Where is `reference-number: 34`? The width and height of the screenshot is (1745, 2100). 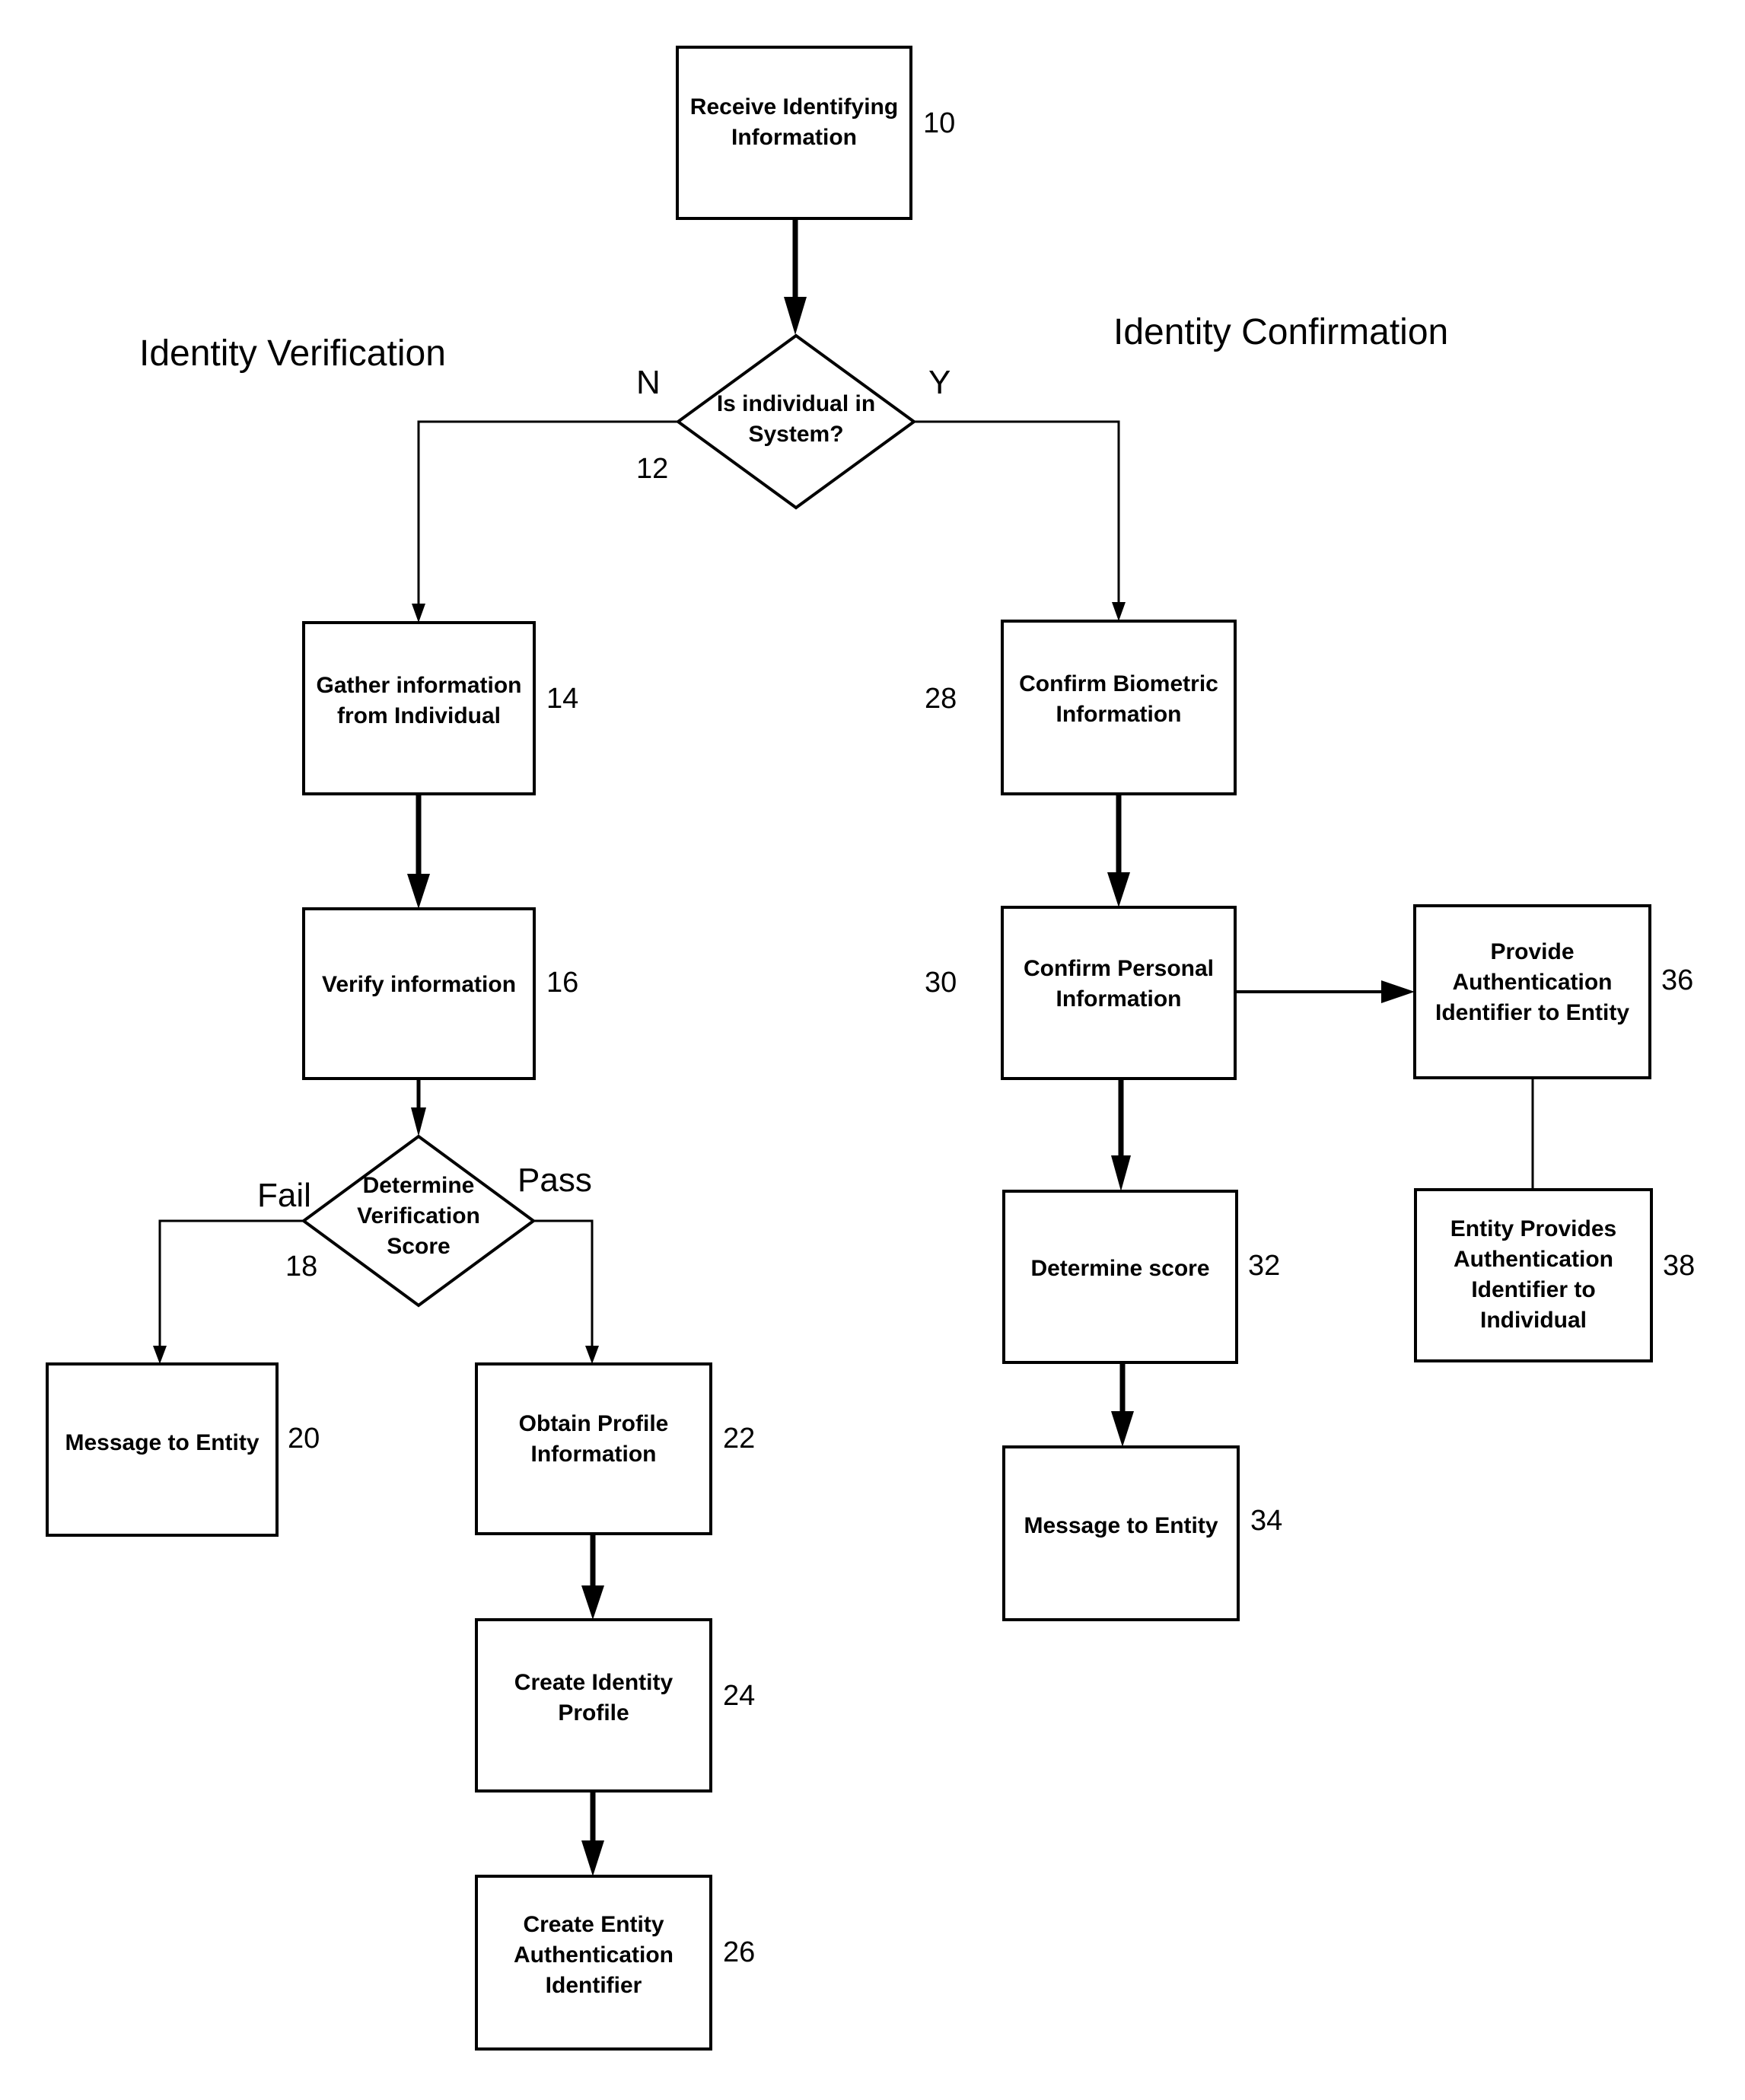 reference-number: 34 is located at coordinates (1266, 1521).